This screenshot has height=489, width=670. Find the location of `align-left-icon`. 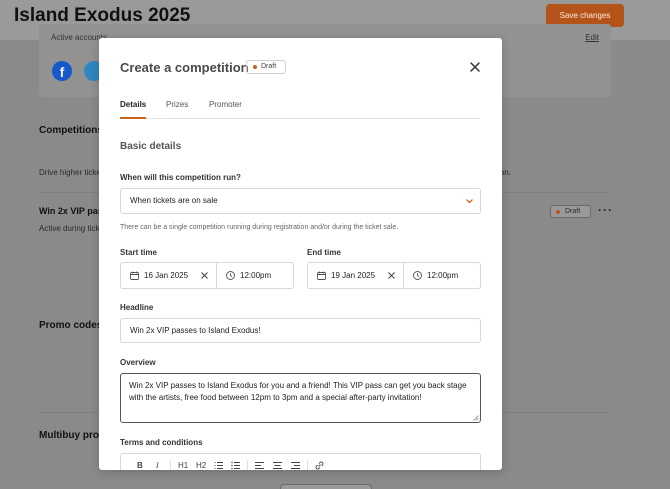

align-left-icon is located at coordinates (259, 465).